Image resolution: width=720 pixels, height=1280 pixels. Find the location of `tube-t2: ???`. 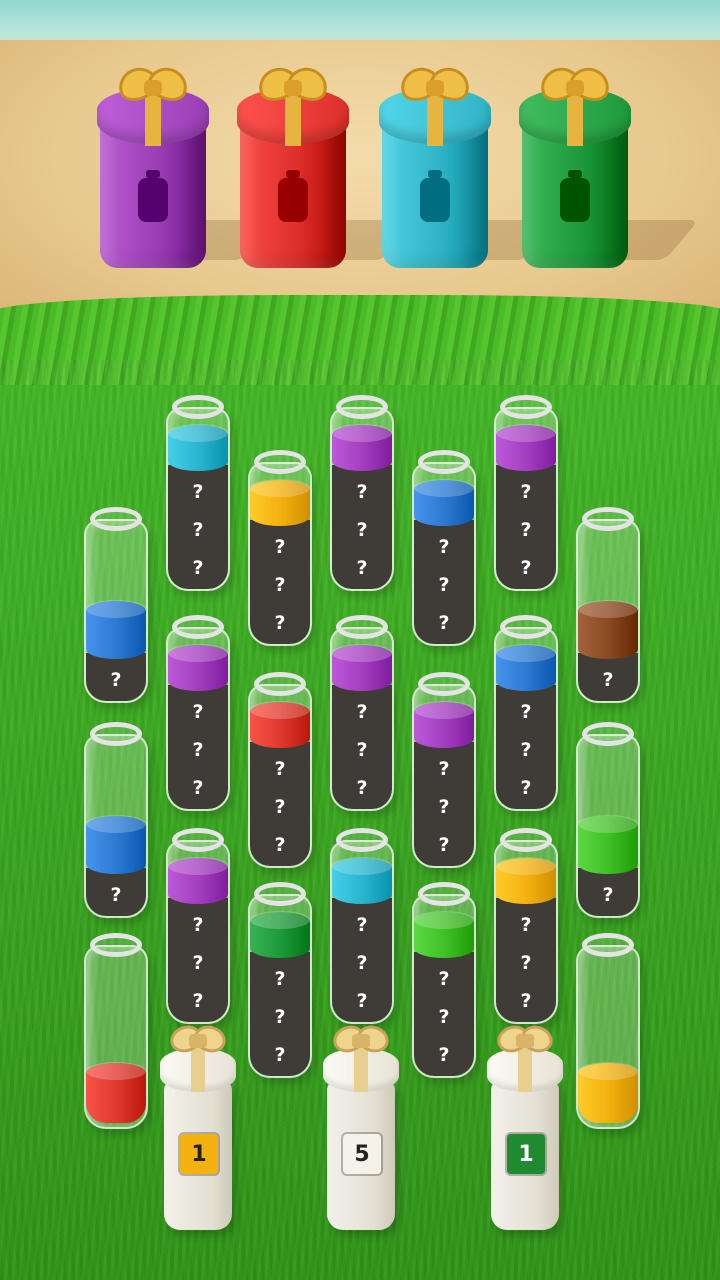

tube-t2: ??? is located at coordinates (198, 493).